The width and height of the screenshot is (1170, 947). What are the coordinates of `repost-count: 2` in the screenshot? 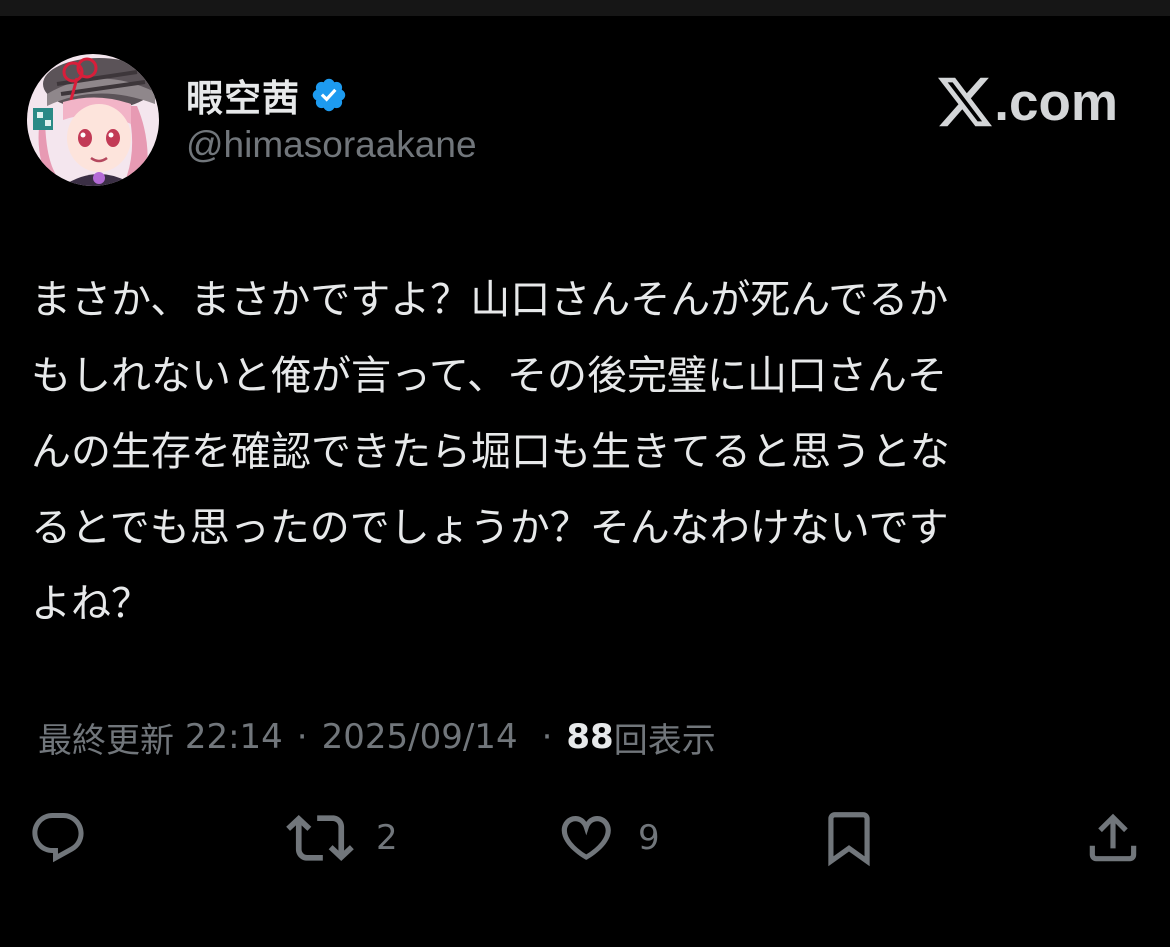 It's located at (387, 838).